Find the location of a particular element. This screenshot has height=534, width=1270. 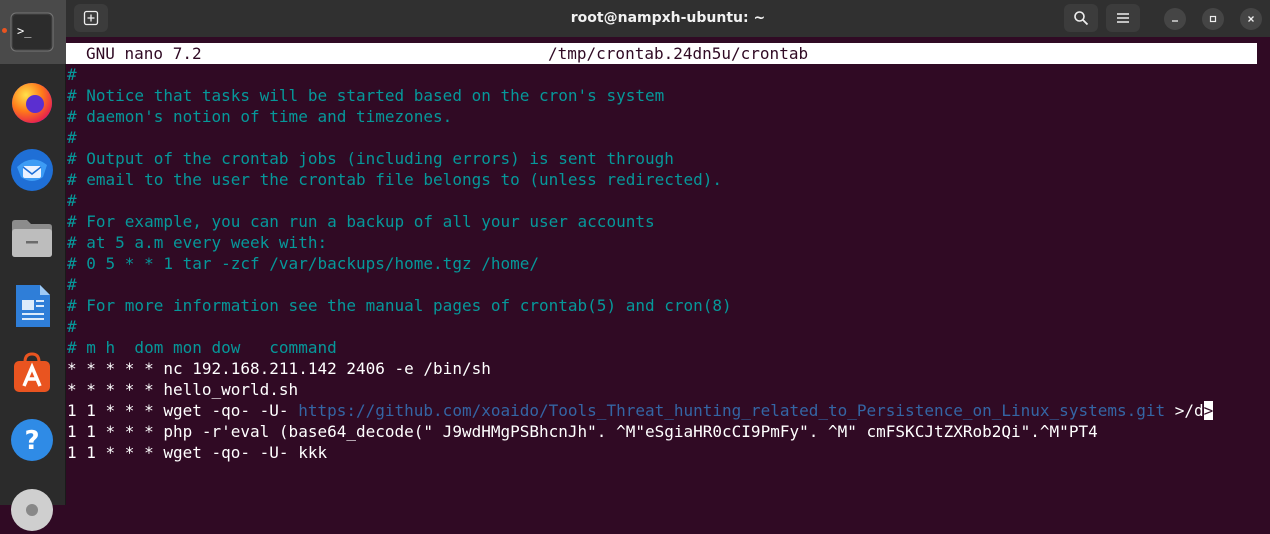

close-button is located at coordinates (1251, 19).